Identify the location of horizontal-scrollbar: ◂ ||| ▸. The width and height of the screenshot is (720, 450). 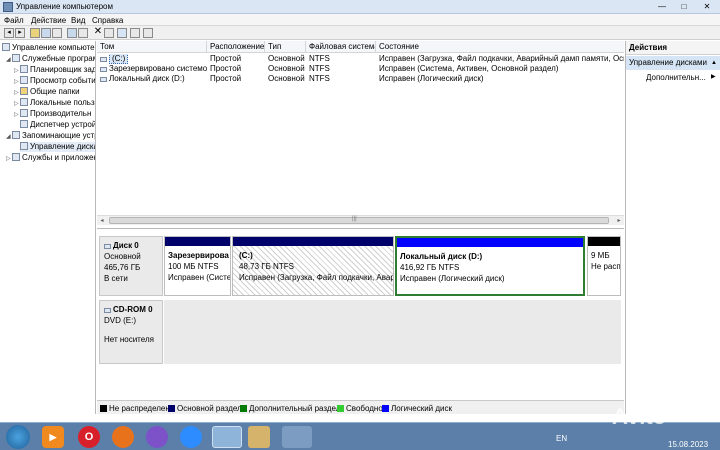
(360, 220).